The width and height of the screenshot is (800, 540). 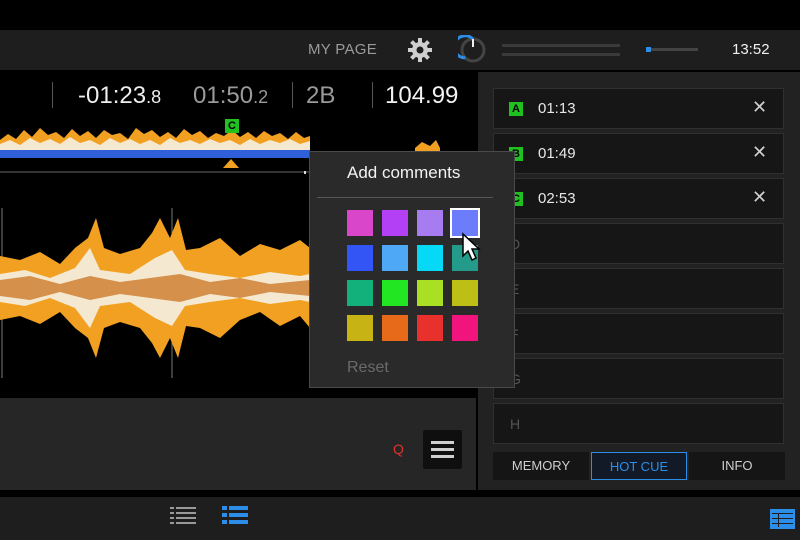 What do you see at coordinates (405, 197) in the screenshot?
I see `popup-divider` at bounding box center [405, 197].